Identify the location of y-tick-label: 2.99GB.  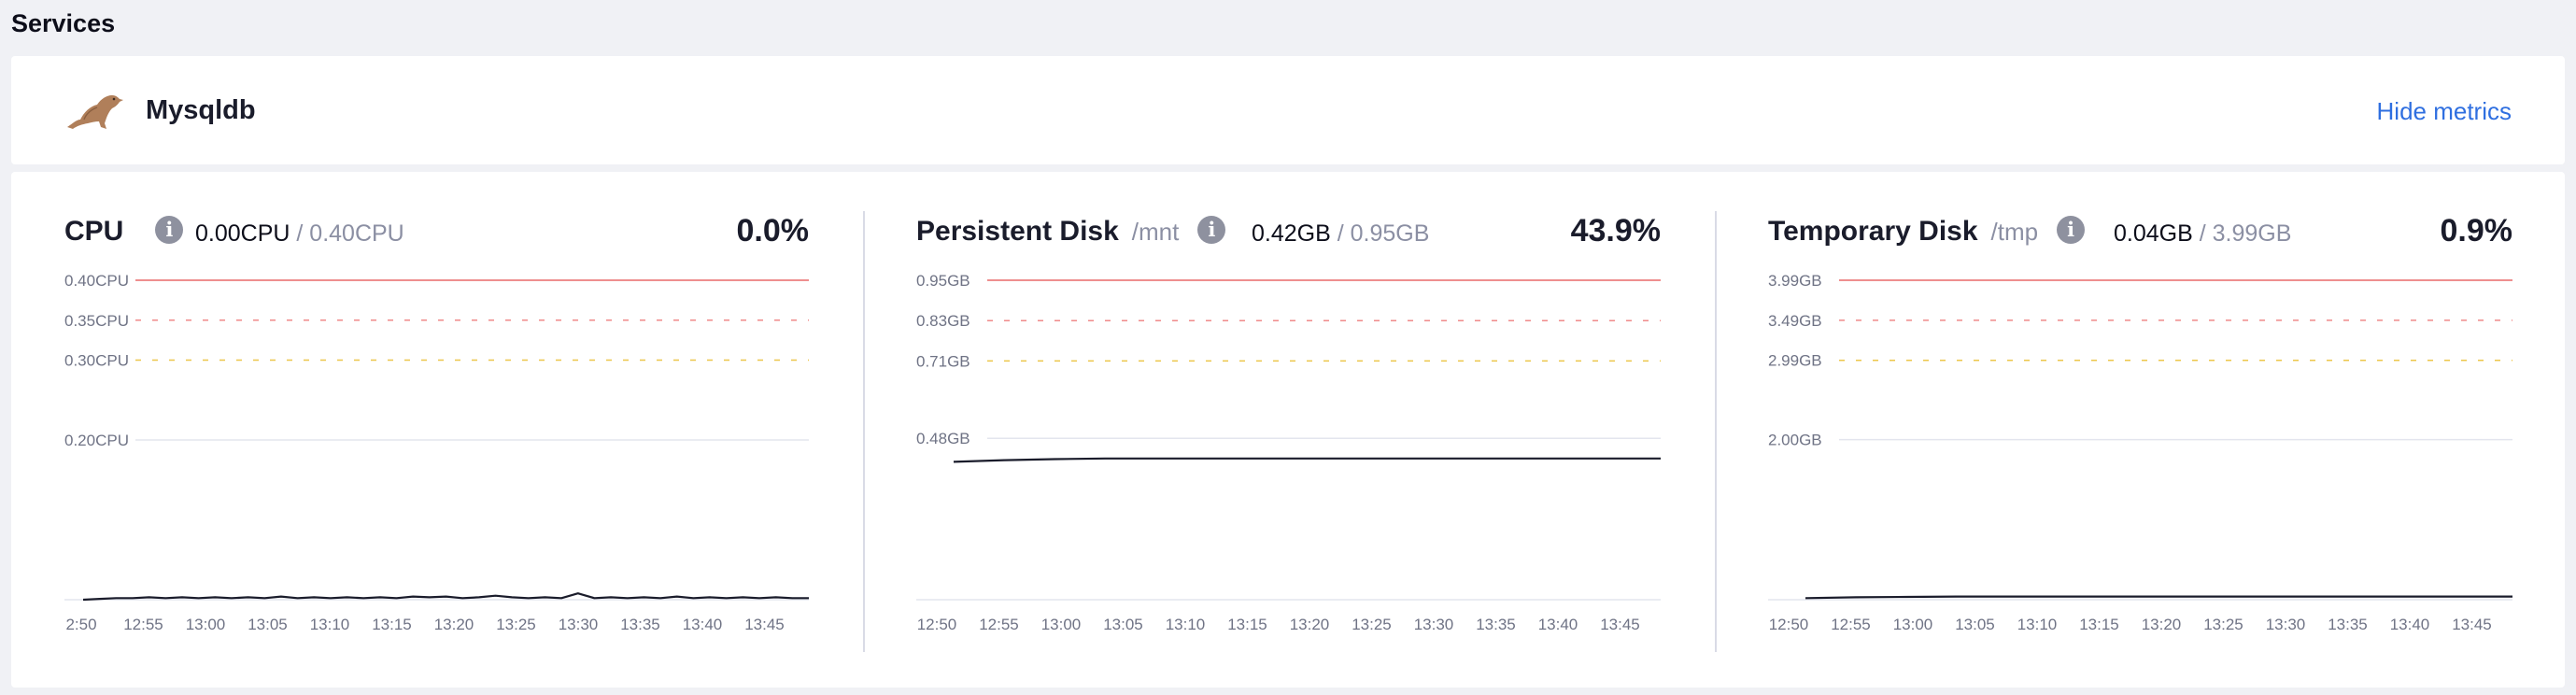
(1795, 361).